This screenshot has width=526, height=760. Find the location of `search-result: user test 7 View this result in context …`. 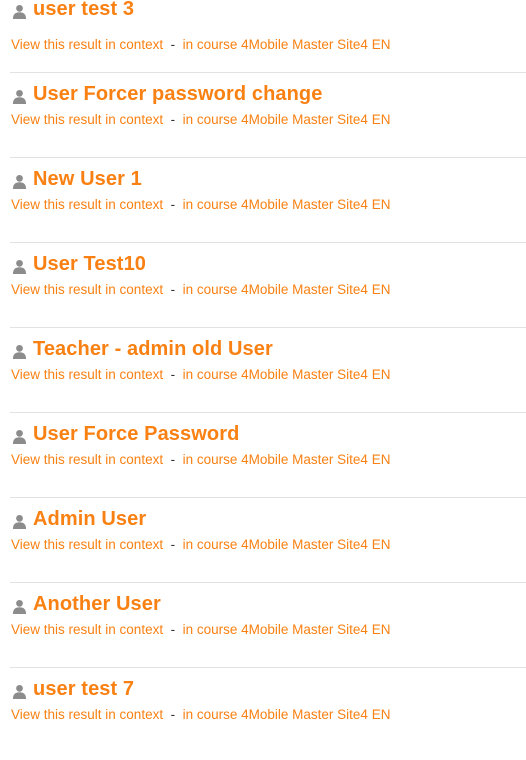

search-result: user test 7 View this result in context … is located at coordinates (268, 710).